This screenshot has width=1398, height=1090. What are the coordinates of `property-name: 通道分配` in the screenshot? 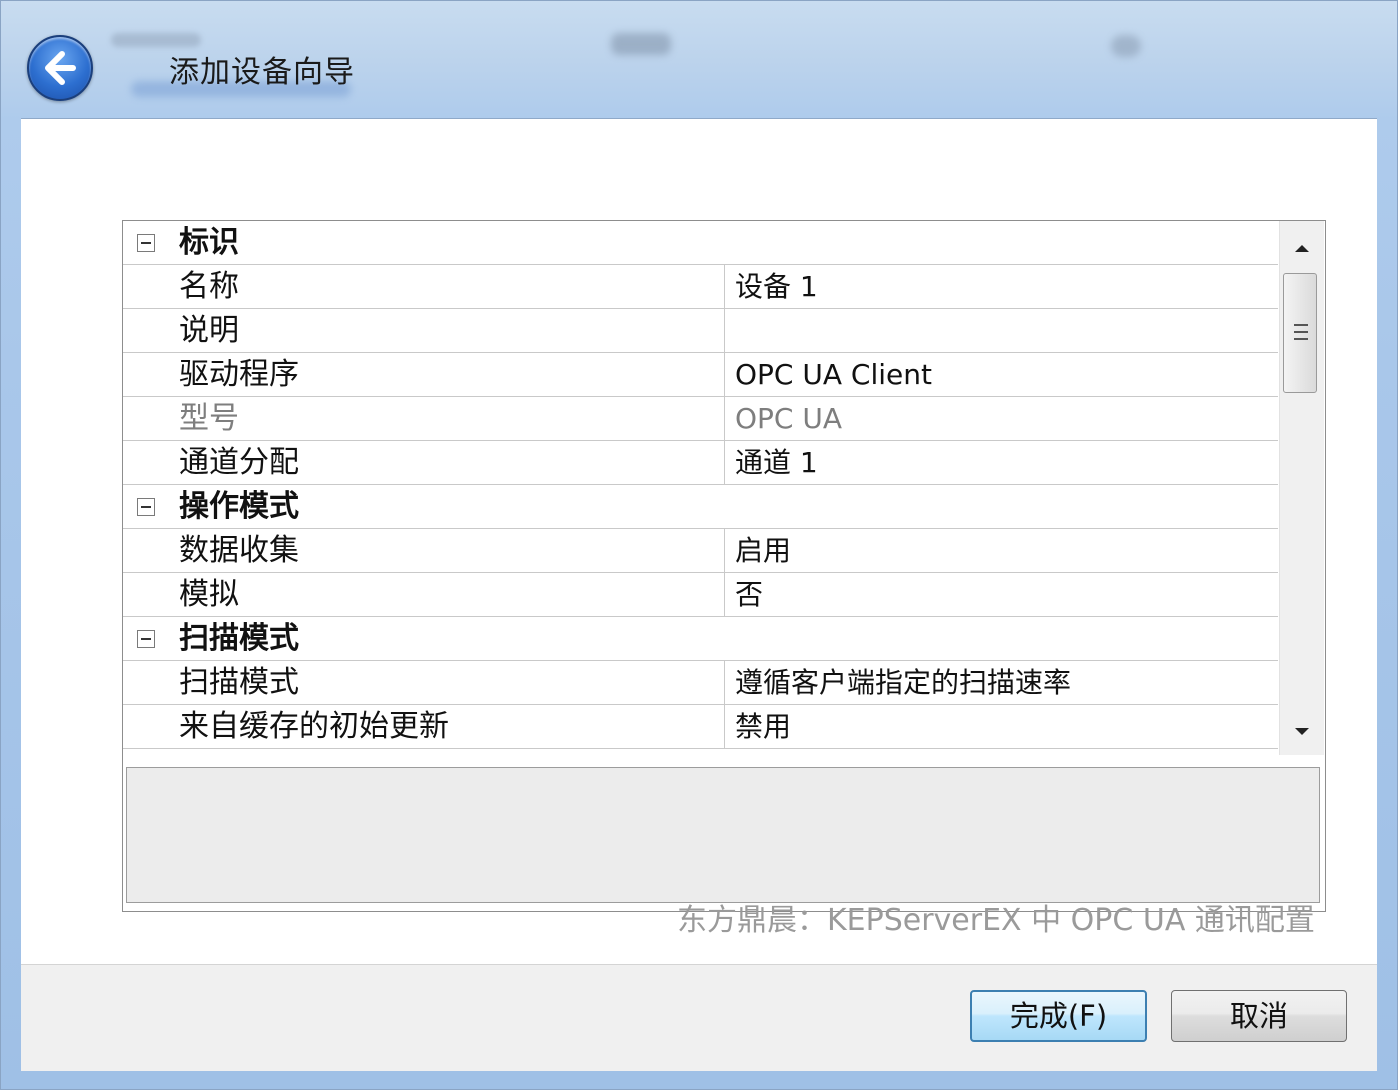 It's located at (239, 462).